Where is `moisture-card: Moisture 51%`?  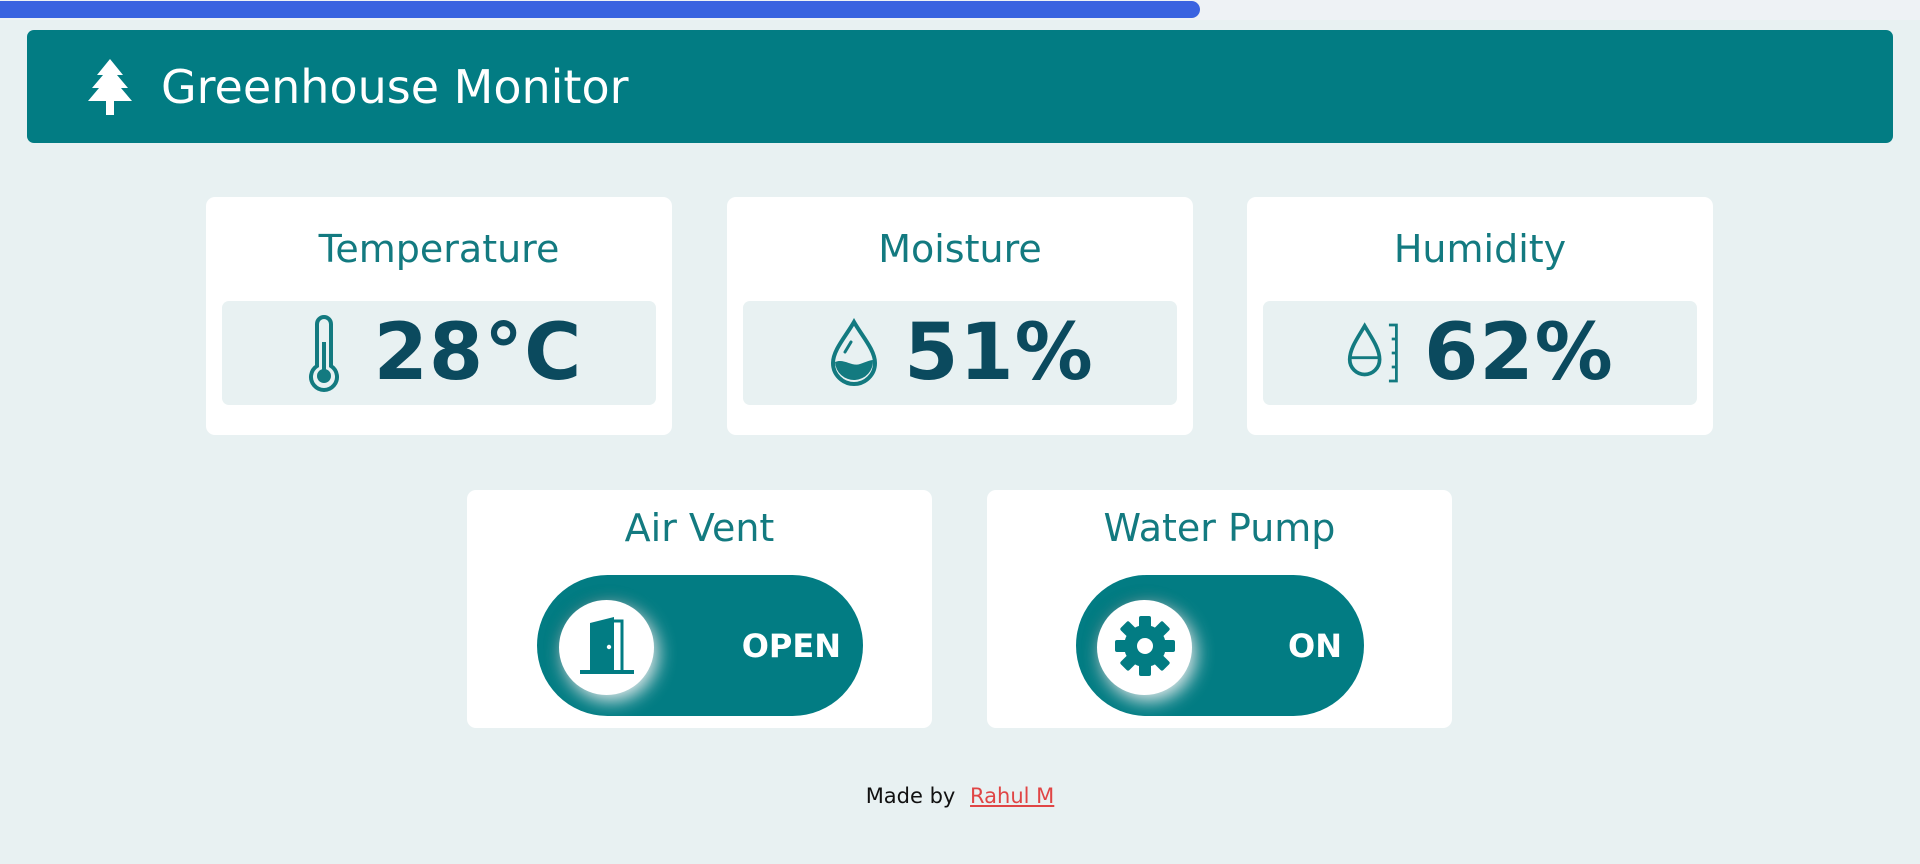 moisture-card: Moisture 51% is located at coordinates (960, 316).